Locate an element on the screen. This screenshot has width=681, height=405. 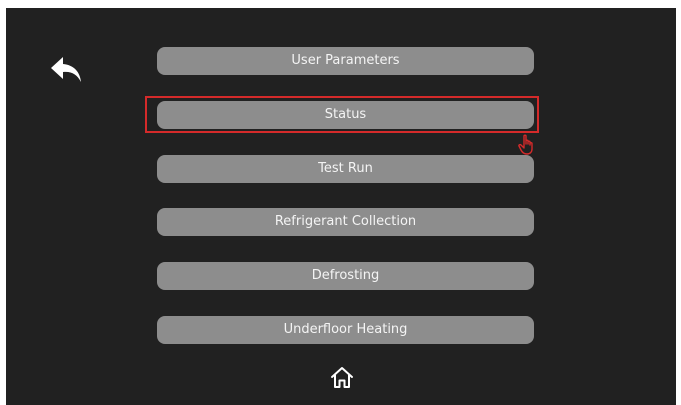
refrigerant-collection-button: Refrigerant Collection is located at coordinates (345, 222).